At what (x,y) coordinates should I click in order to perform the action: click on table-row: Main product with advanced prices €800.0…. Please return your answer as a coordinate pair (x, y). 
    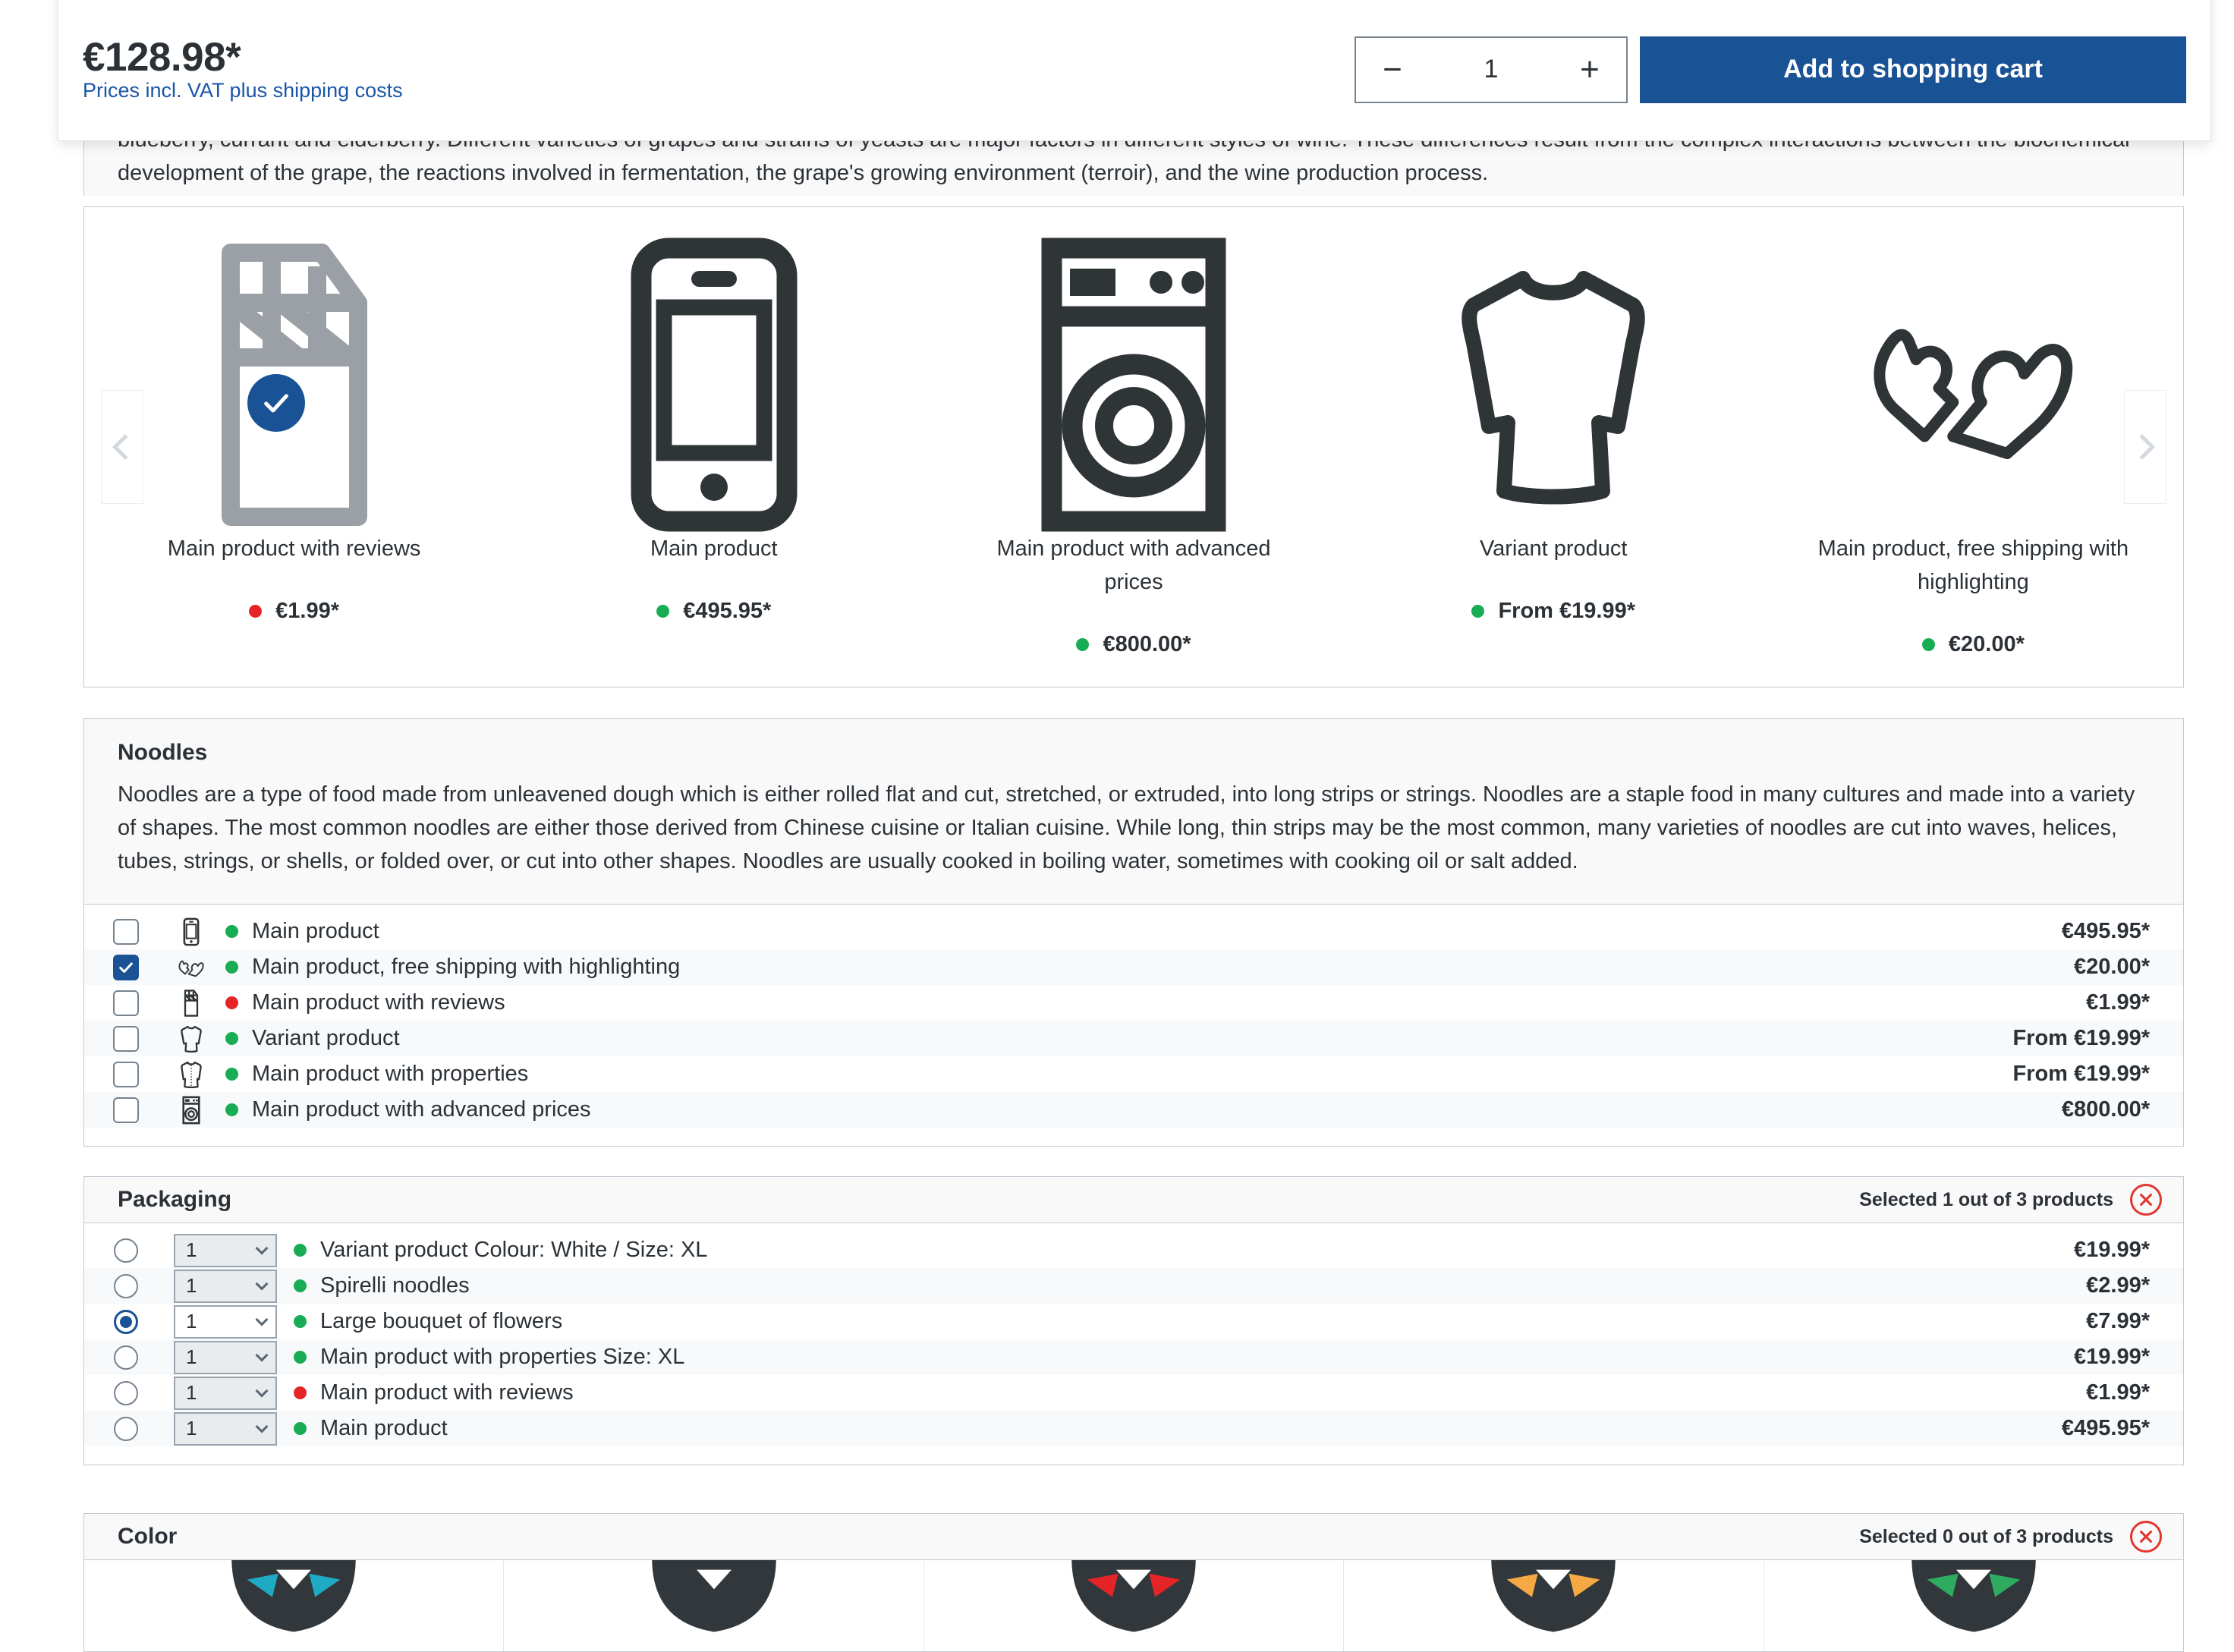
    Looking at the image, I should click on (1133, 1110).